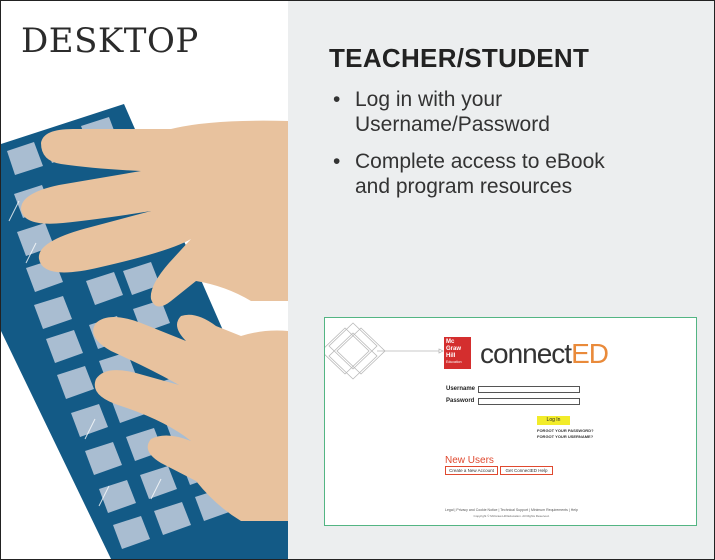  What do you see at coordinates (450, 342) in the screenshot?
I see `logo-line-1: Mc` at bounding box center [450, 342].